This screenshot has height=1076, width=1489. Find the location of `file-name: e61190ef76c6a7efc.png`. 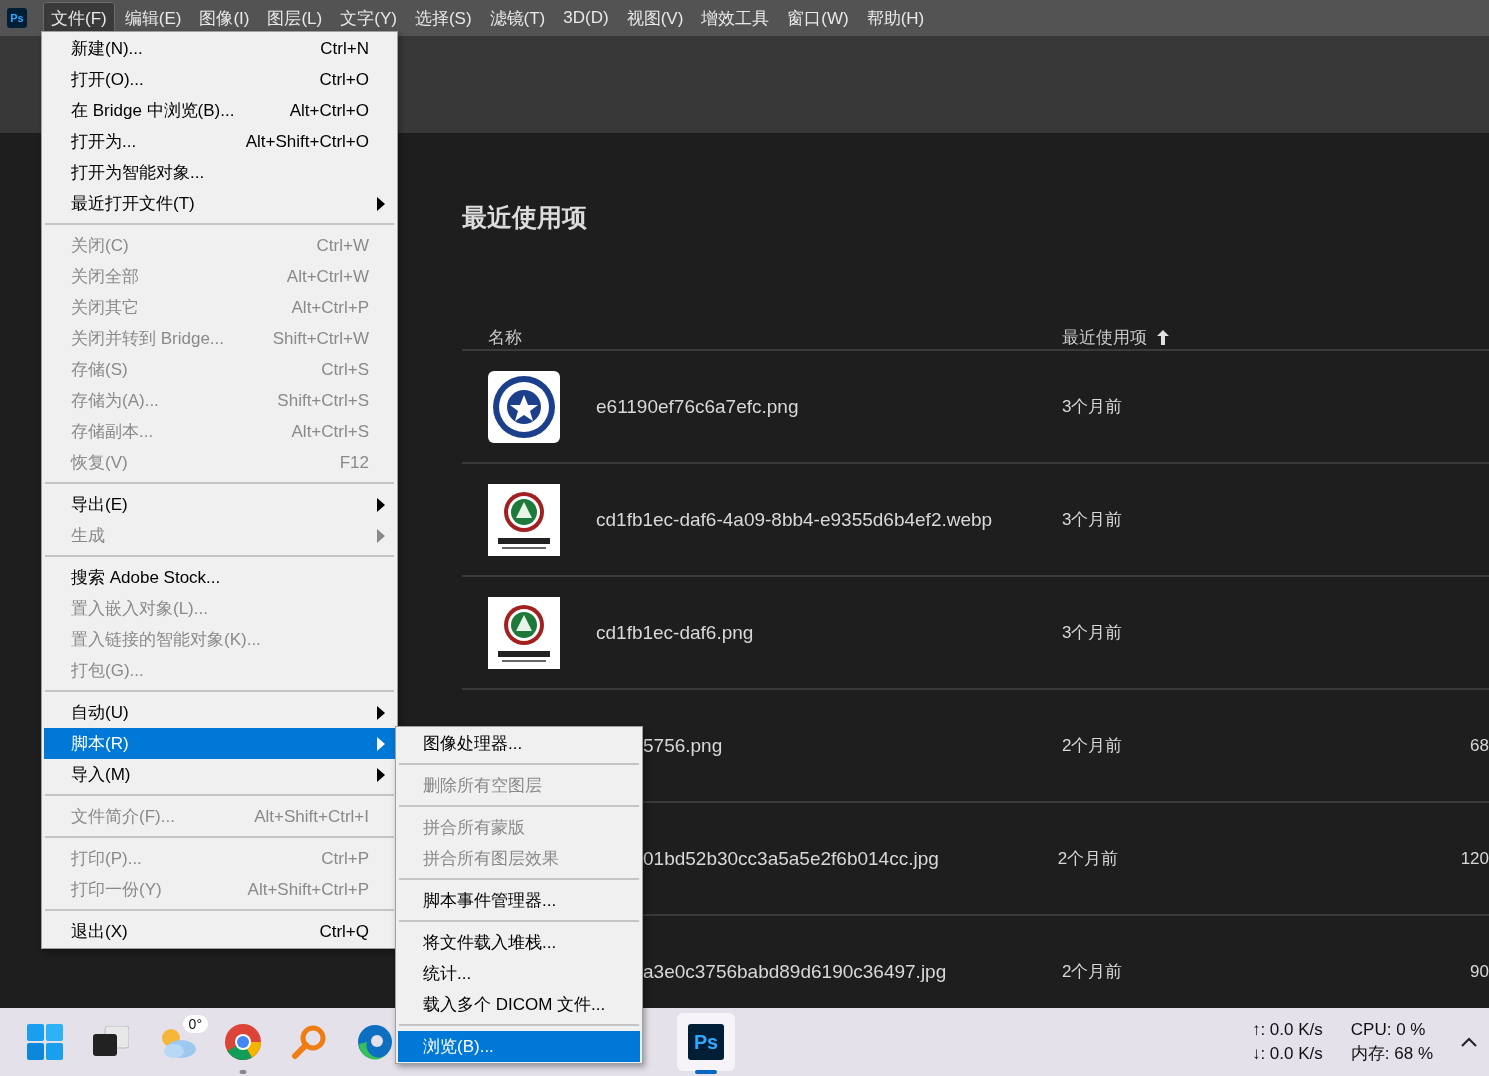

file-name: e61190ef76c6a7efc.png is located at coordinates (697, 406).